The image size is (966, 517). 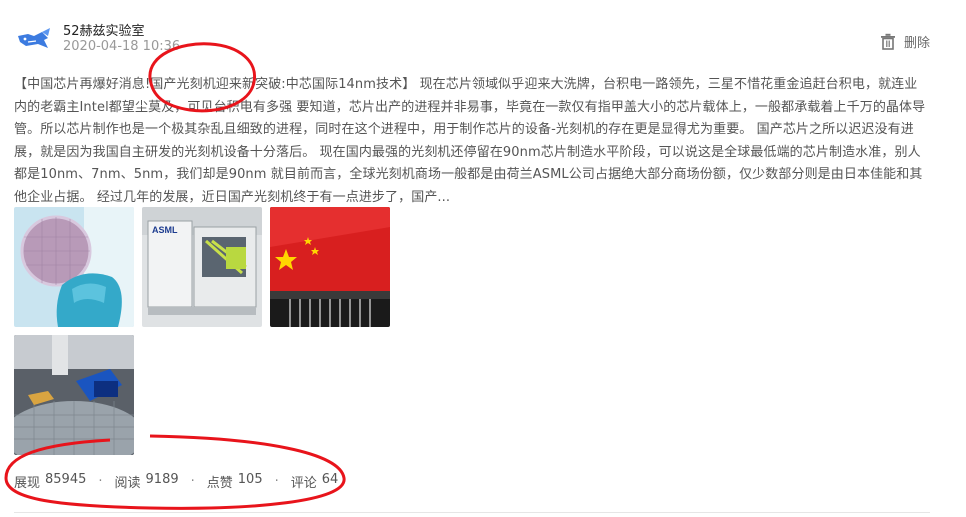 I want to click on stat-label: 展现, so click(x=27, y=483).